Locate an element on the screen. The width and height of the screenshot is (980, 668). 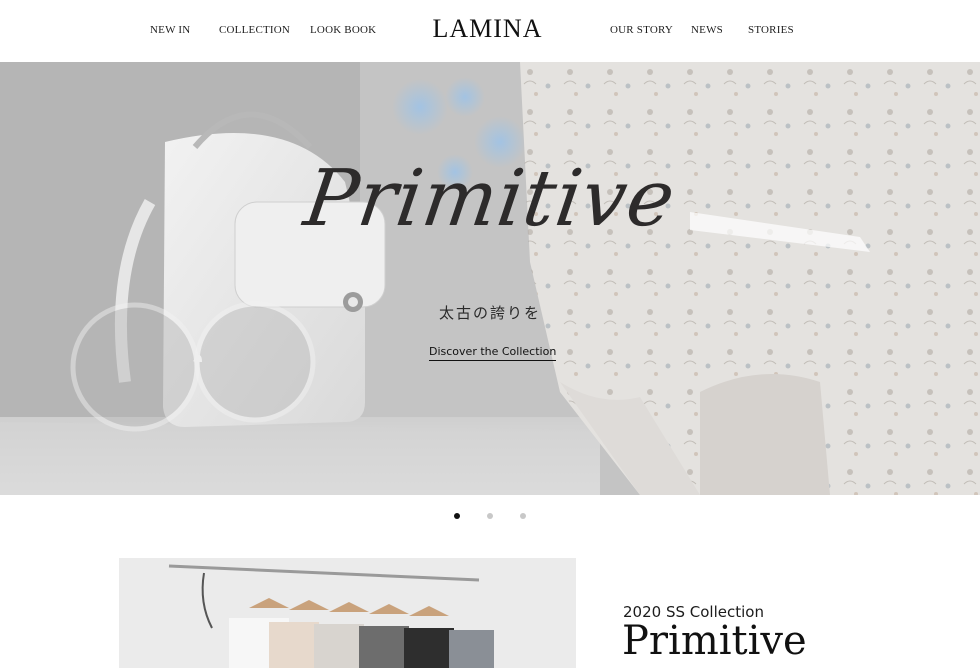
nav-our-story: OUR STORY is located at coordinates (641, 30).